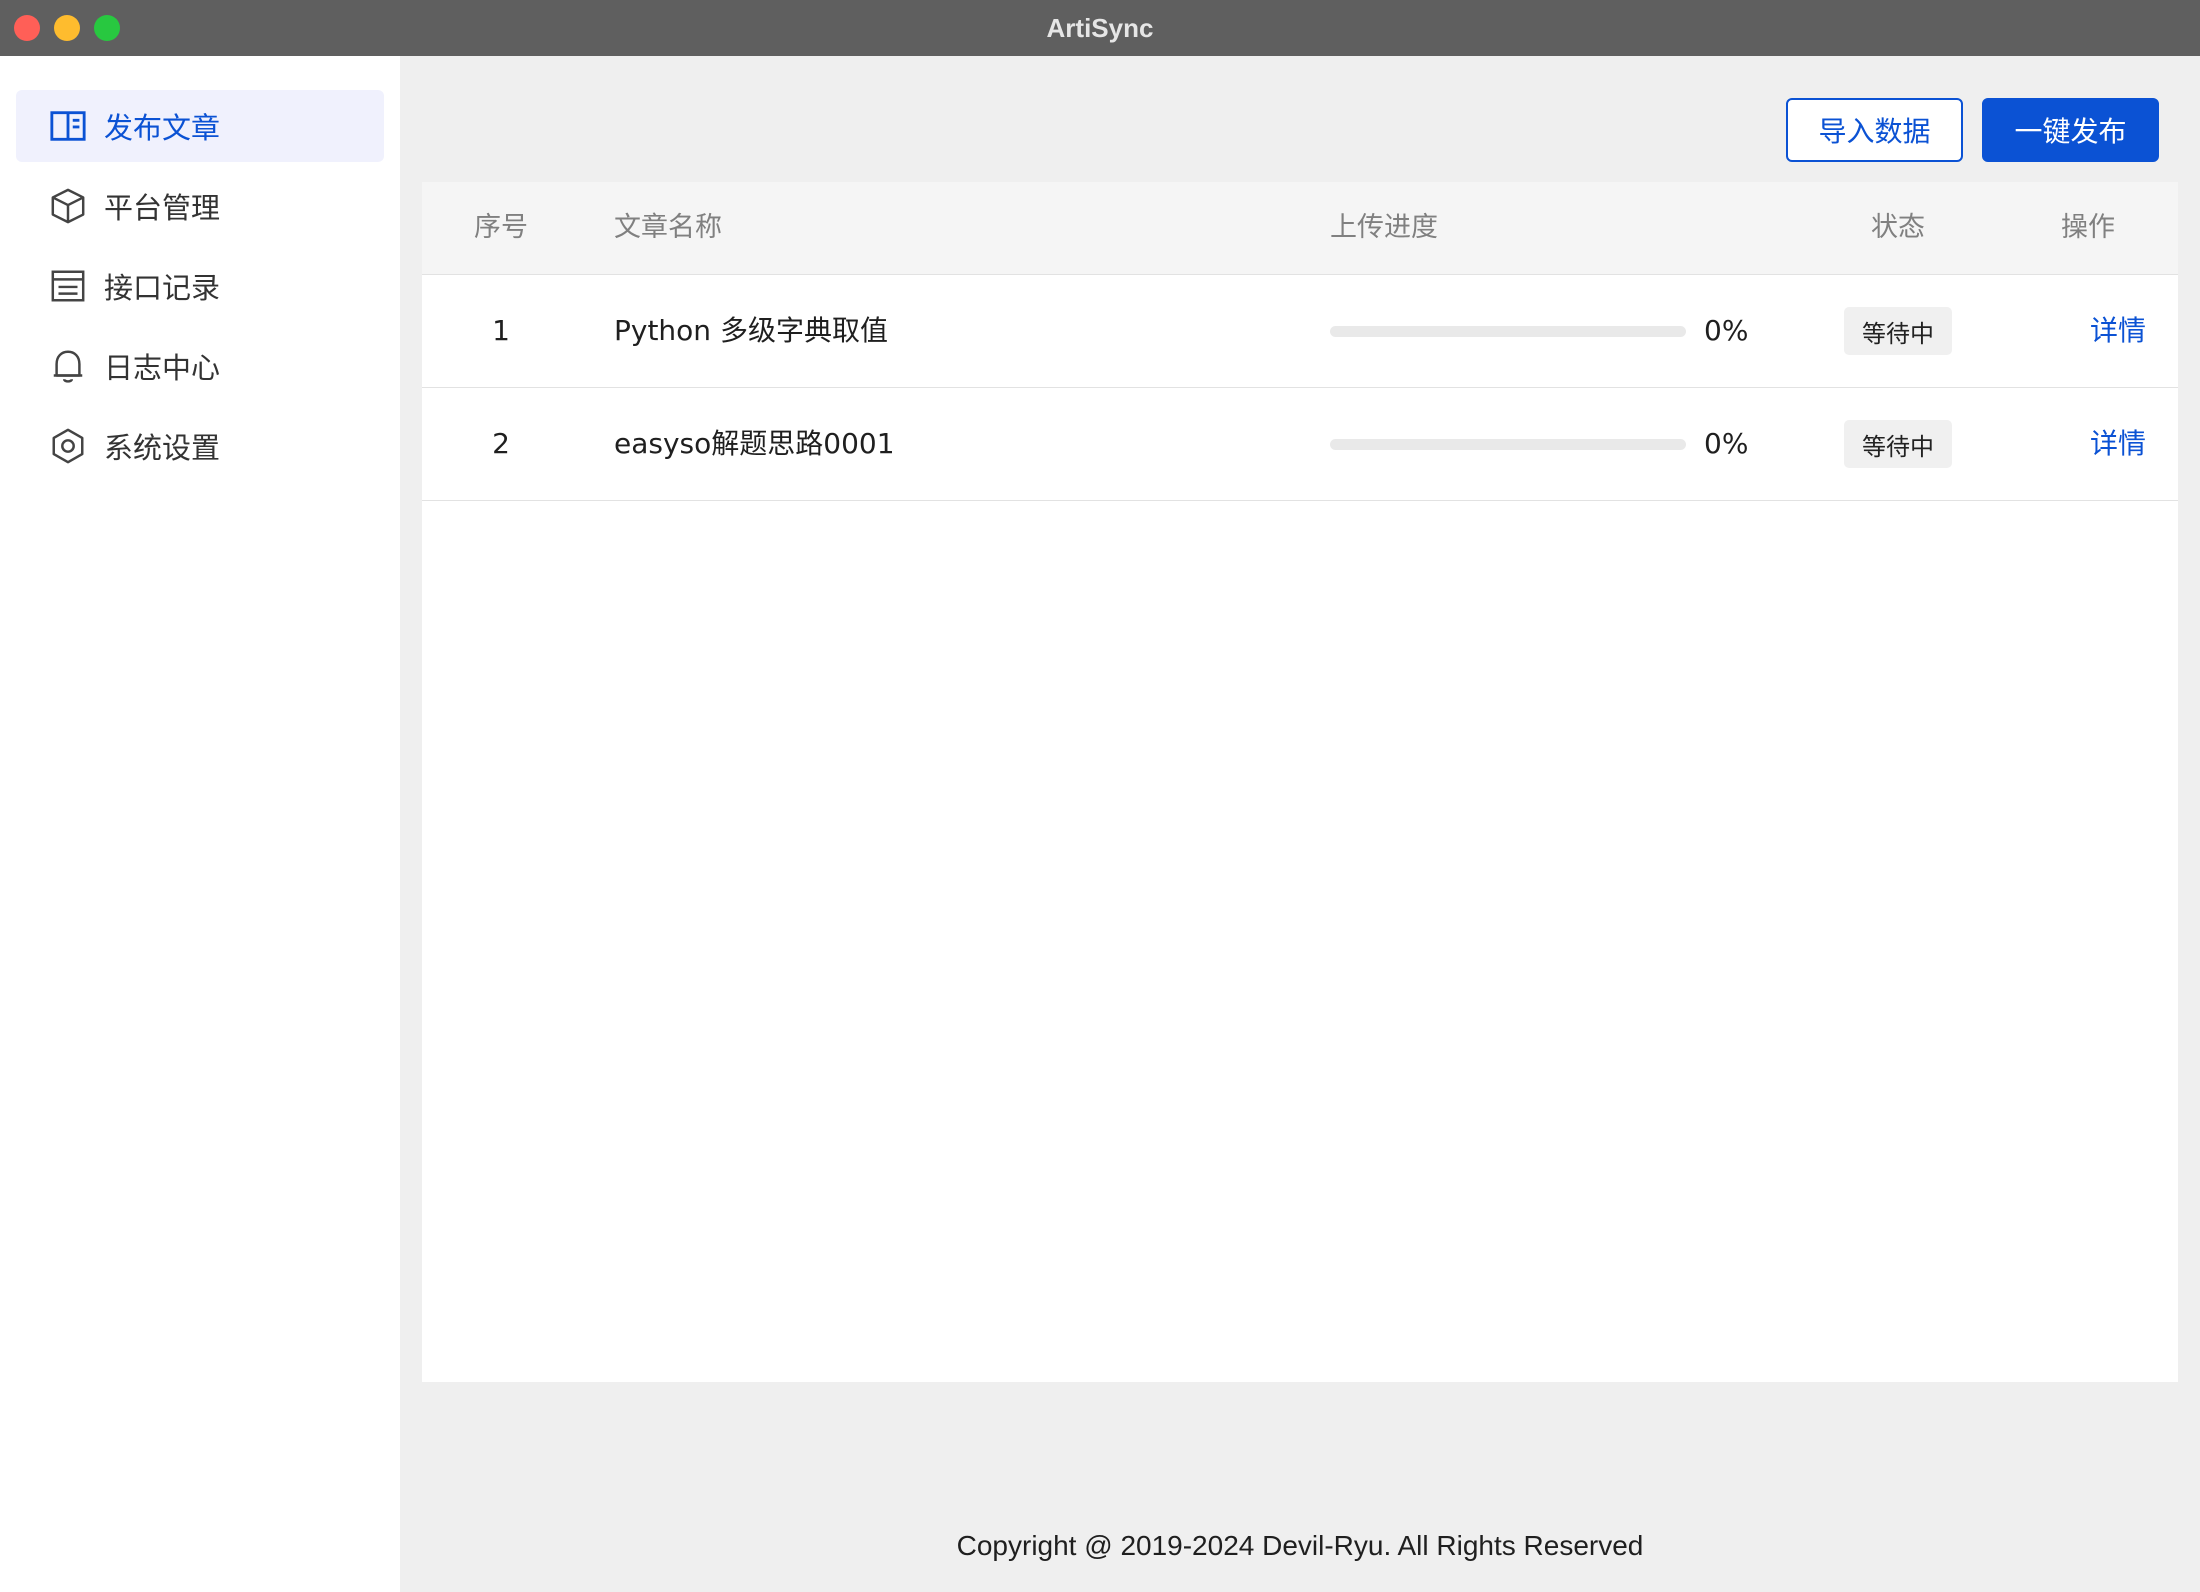  What do you see at coordinates (162, 448) in the screenshot?
I see `sidebar-item-label: 系统设置` at bounding box center [162, 448].